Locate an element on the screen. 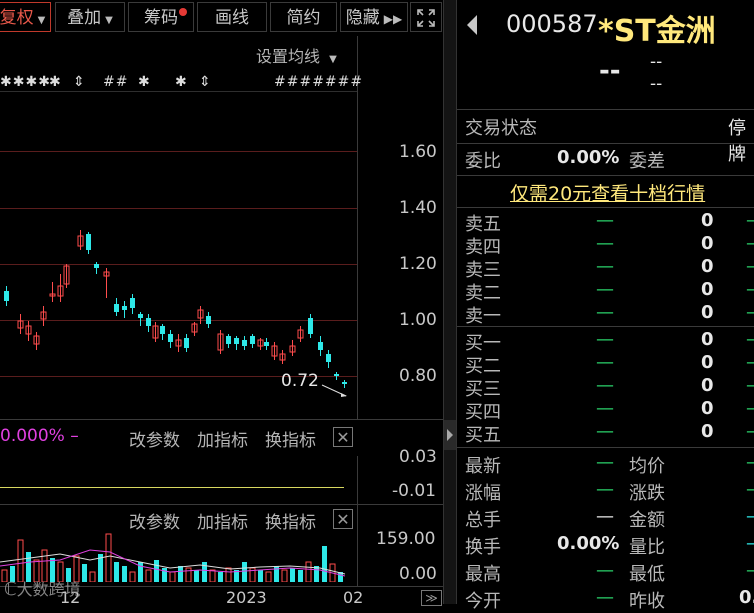 The height and width of the screenshot is (613, 754). volume-chart is located at coordinates (173, 557).